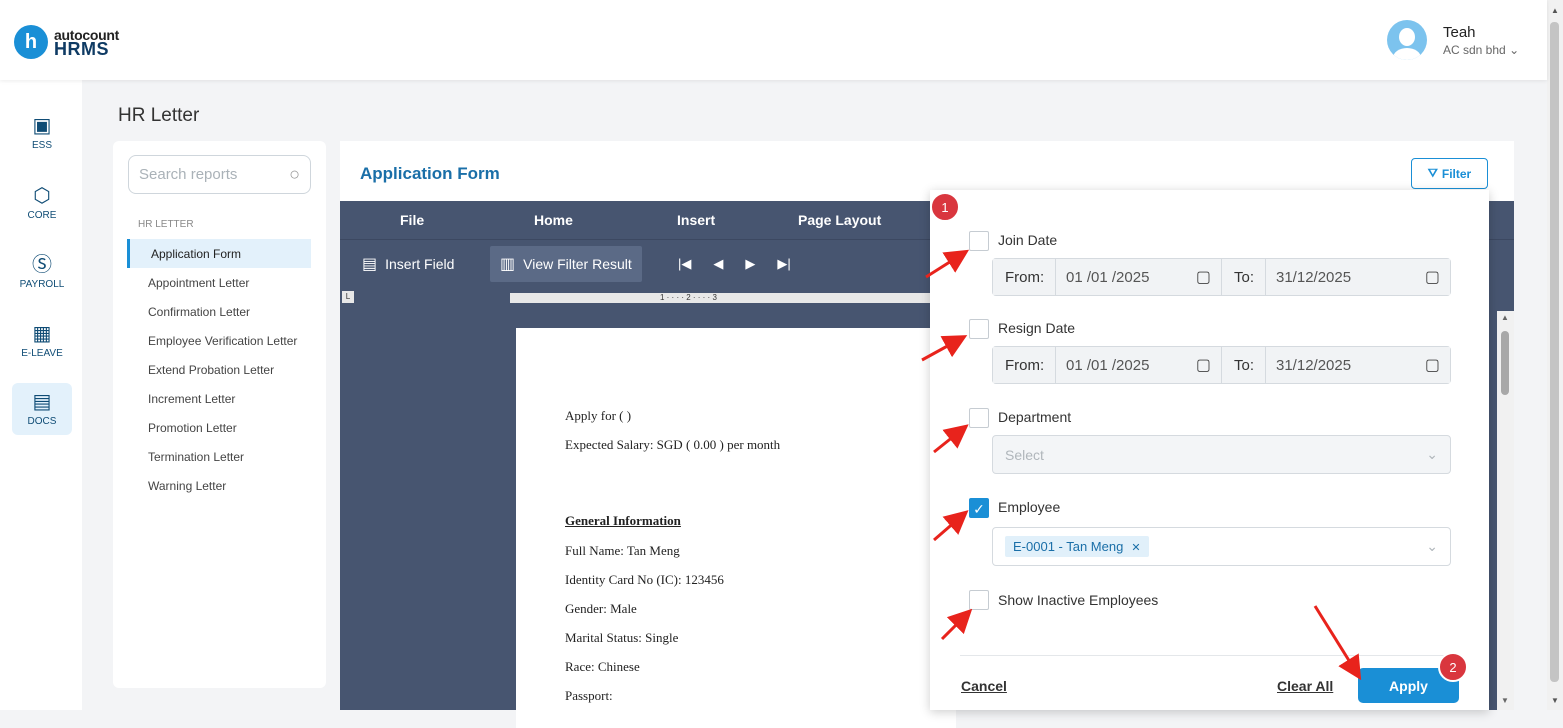  What do you see at coordinates (1035, 417) in the screenshot?
I see `department-label: Department` at bounding box center [1035, 417].